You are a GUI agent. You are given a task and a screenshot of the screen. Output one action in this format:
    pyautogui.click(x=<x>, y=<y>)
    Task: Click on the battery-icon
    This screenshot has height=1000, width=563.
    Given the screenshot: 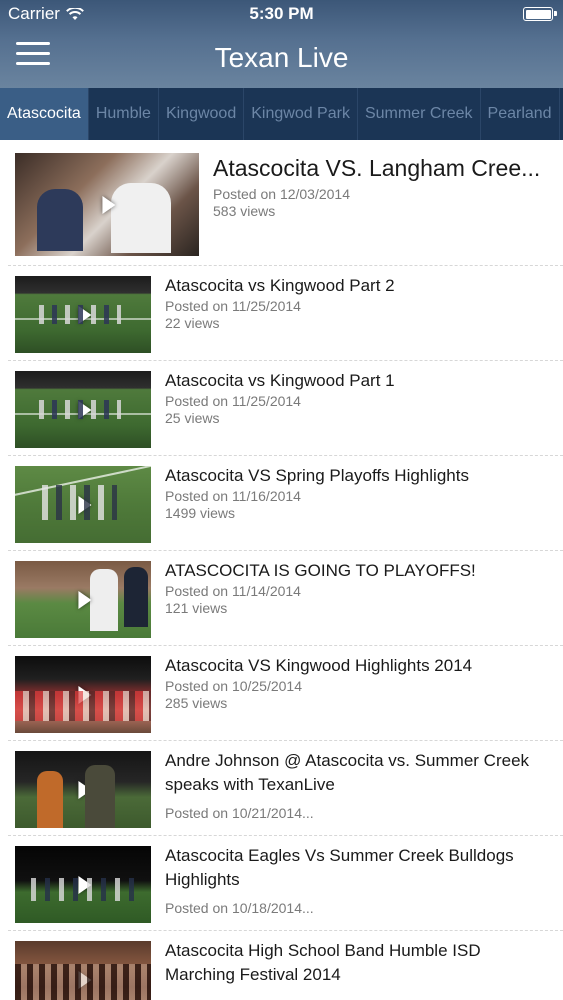 What is the action you would take?
    pyautogui.click(x=540, y=14)
    